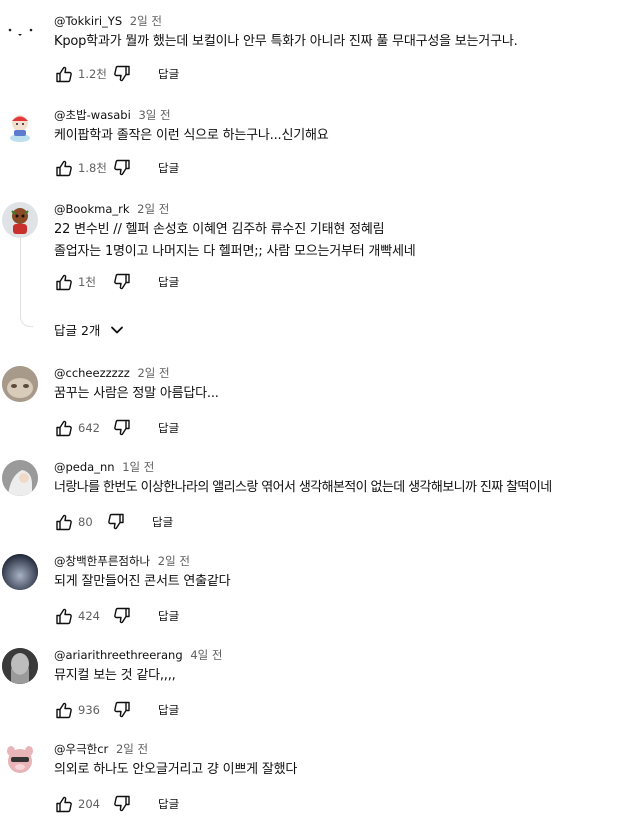  Describe the element at coordinates (117, 329) in the screenshot. I see `chevron-down-icon` at that location.